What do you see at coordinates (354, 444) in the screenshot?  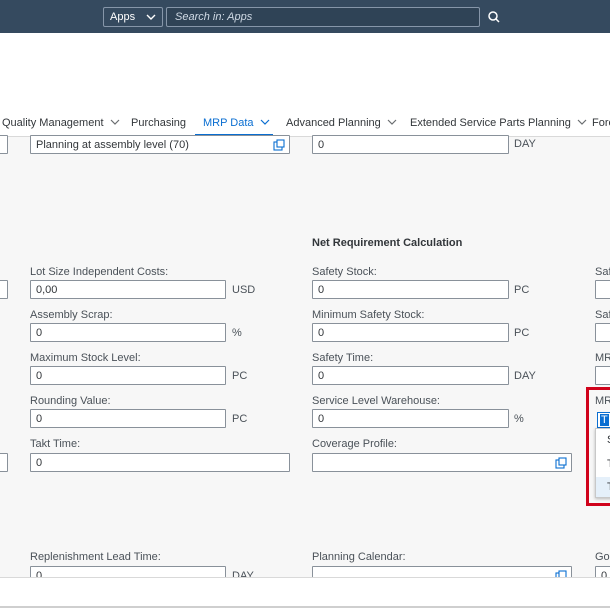 I see `coverage-profile-label: Coverage Profile:` at bounding box center [354, 444].